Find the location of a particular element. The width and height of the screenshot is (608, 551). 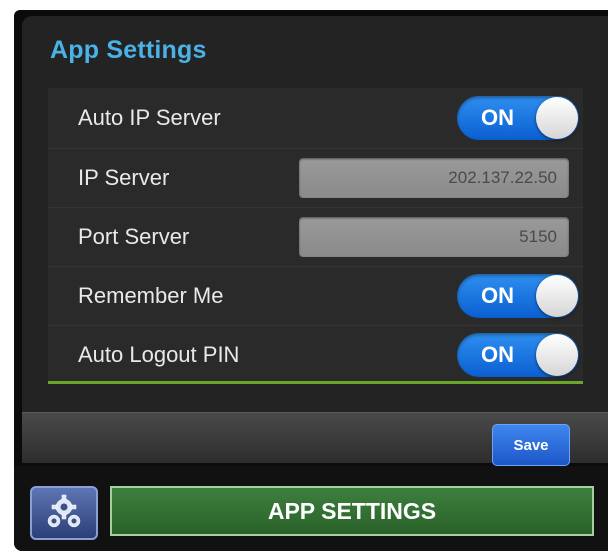

auto-logout-pin-toggle: ON is located at coordinates (518, 355).